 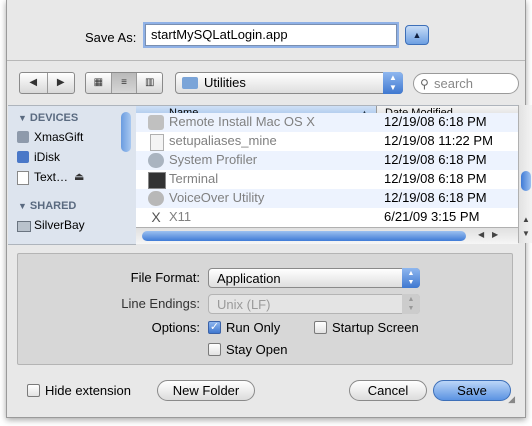 What do you see at coordinates (190, 83) in the screenshot?
I see `folder-icon` at bounding box center [190, 83].